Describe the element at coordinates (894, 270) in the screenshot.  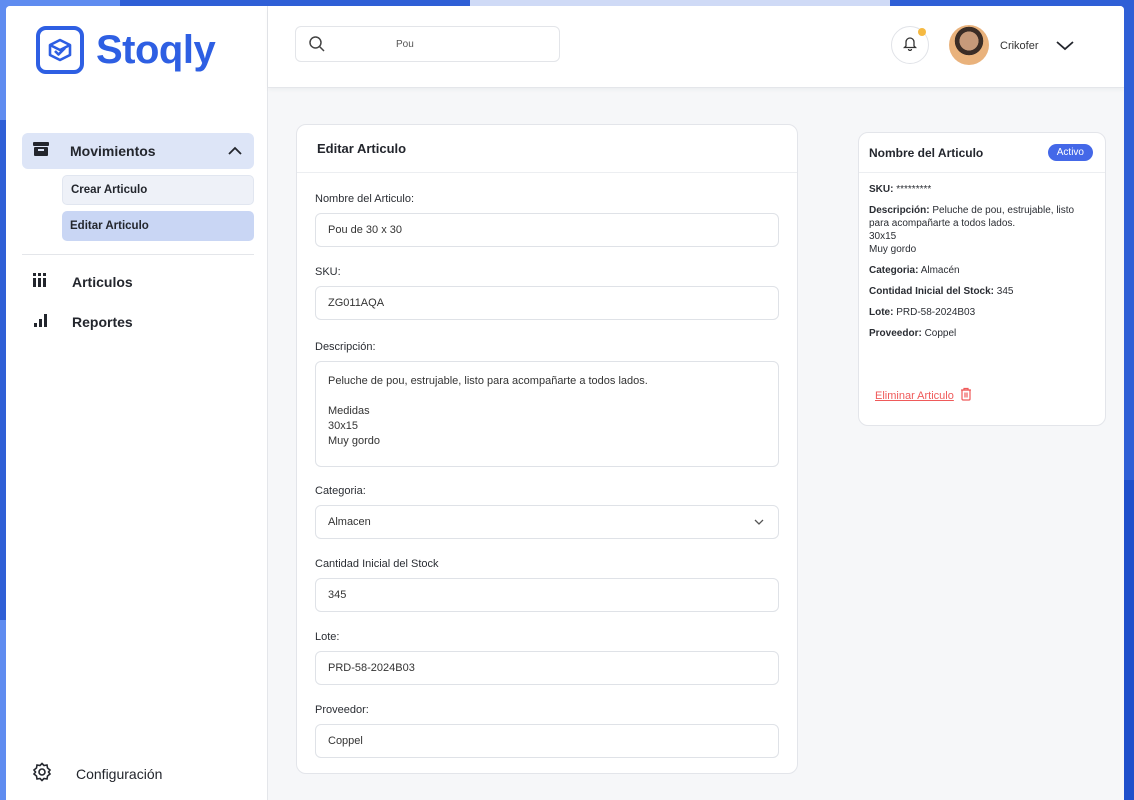
I see `summary-label: Categoria:` at that location.